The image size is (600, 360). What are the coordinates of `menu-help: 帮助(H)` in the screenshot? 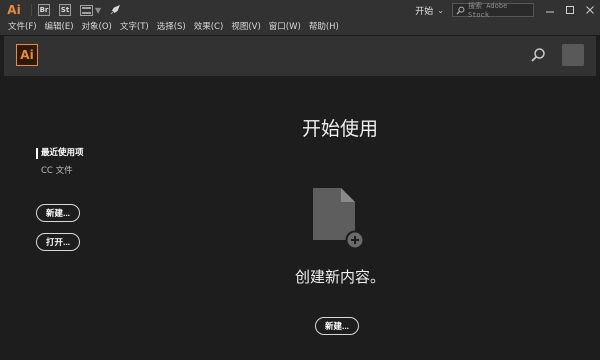 It's located at (324, 27).